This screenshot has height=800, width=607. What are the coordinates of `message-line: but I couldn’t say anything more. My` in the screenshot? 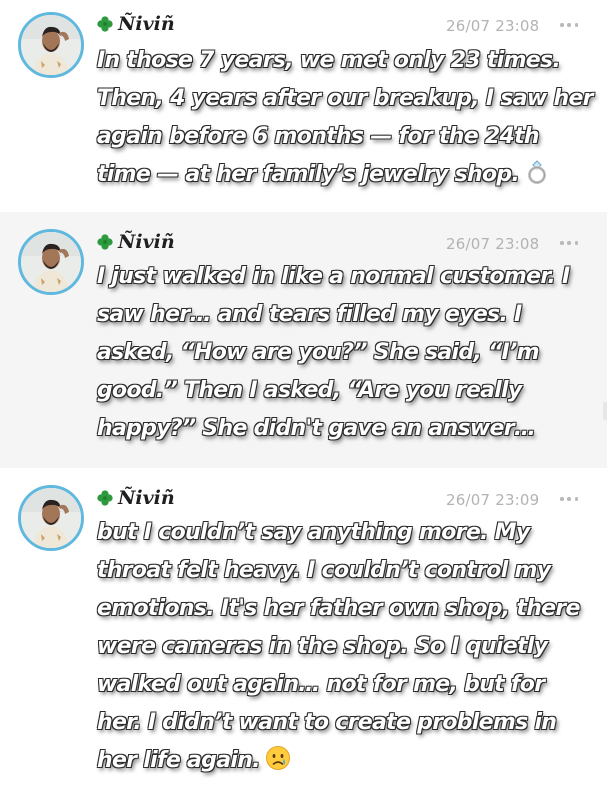 It's located at (313, 532).